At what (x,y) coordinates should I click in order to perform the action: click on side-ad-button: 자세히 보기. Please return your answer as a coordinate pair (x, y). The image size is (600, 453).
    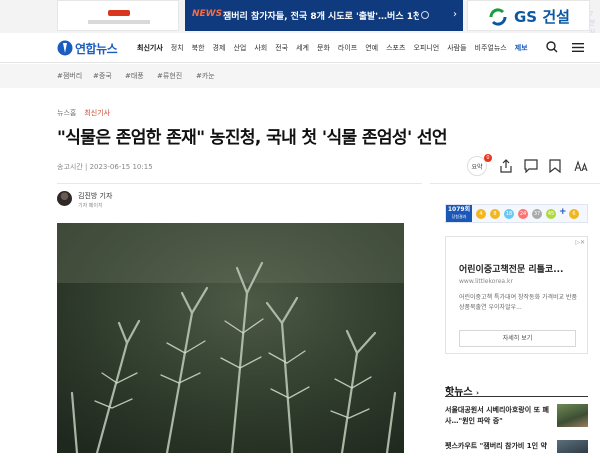
    Looking at the image, I should click on (517, 338).